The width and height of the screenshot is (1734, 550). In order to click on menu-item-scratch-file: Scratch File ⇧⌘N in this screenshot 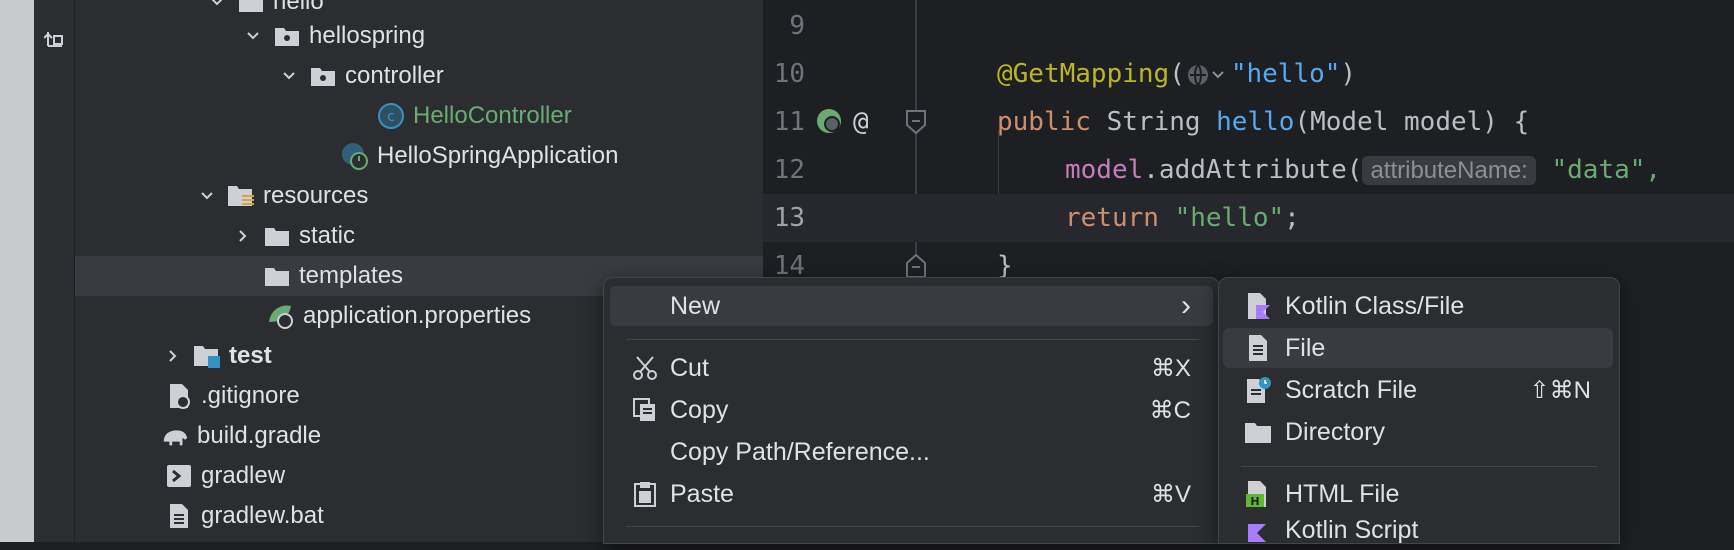, I will do `click(1418, 390)`.